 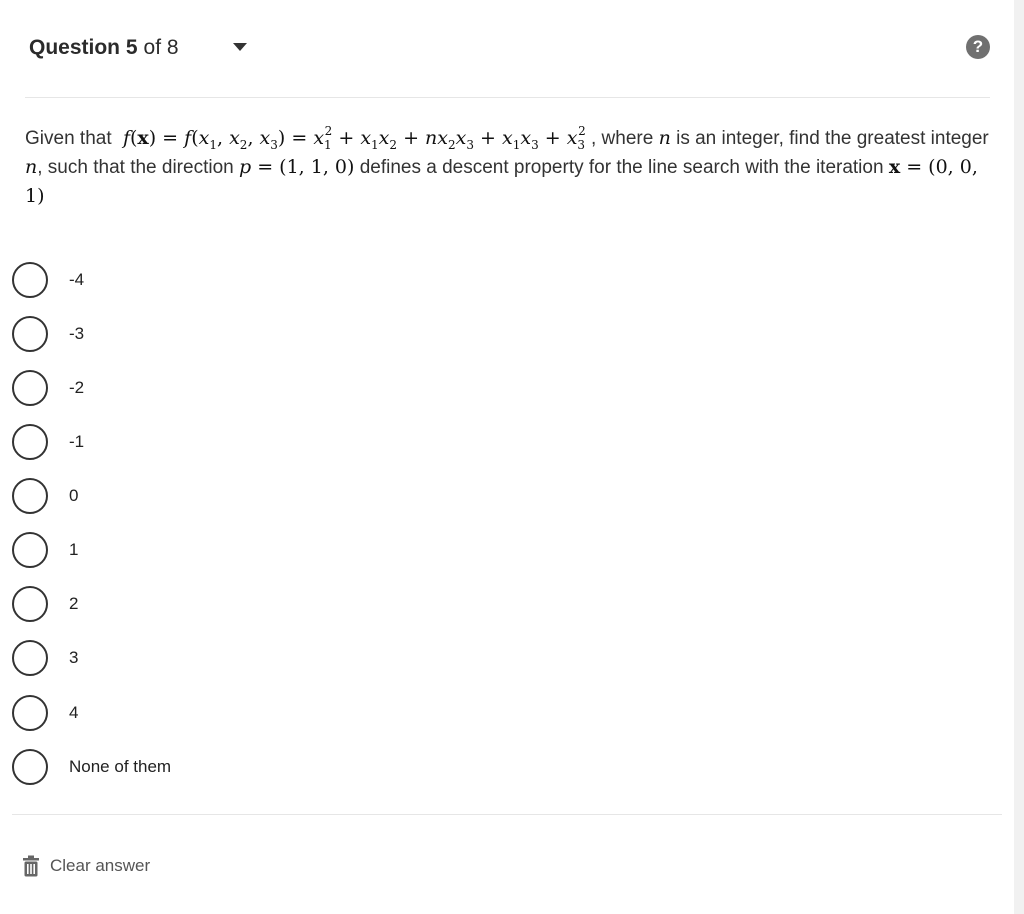 I want to click on option-1: 1, so click(x=45, y=550).